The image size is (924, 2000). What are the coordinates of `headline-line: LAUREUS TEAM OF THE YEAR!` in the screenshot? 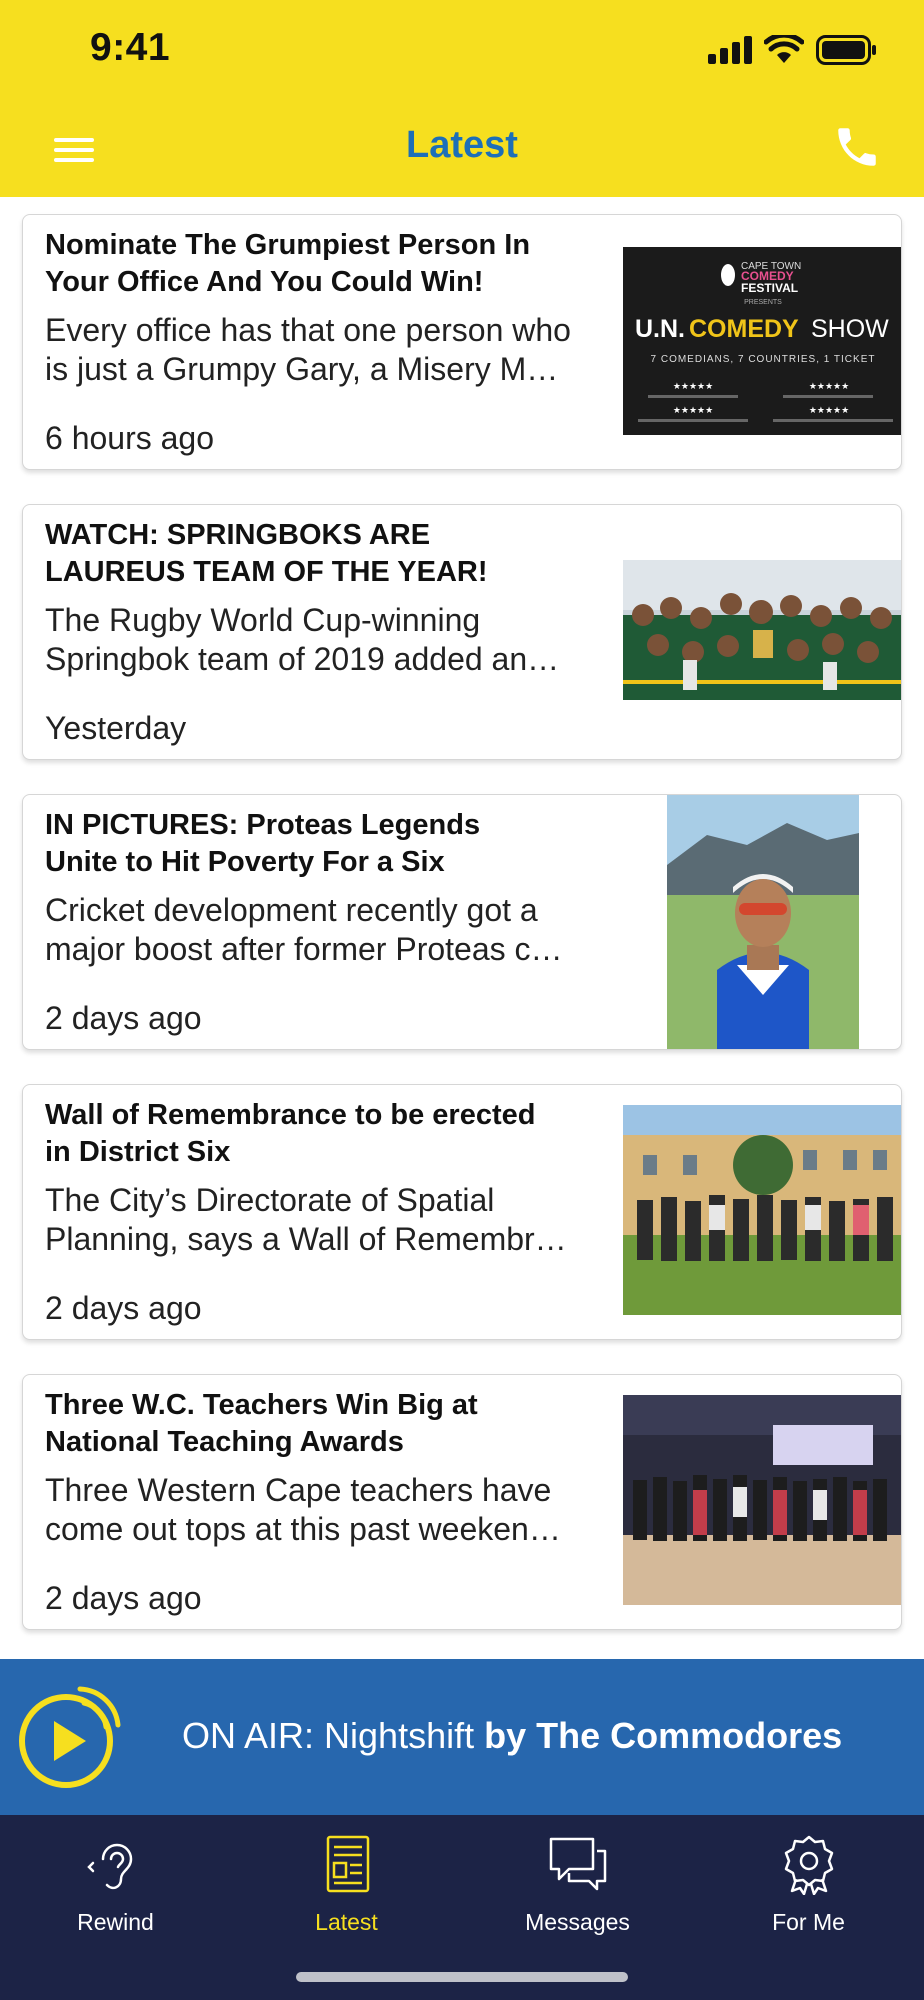 It's located at (266, 572).